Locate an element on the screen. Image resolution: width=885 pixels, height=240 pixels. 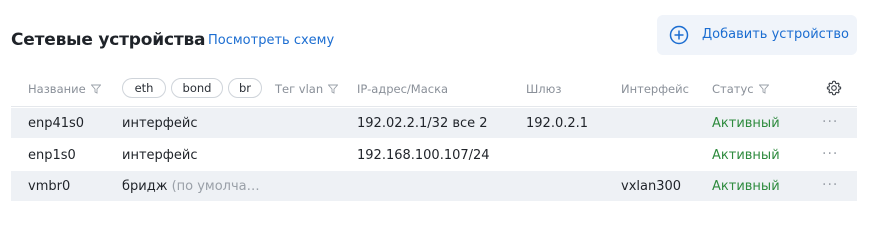
plus-circle-icon is located at coordinates (679, 35).